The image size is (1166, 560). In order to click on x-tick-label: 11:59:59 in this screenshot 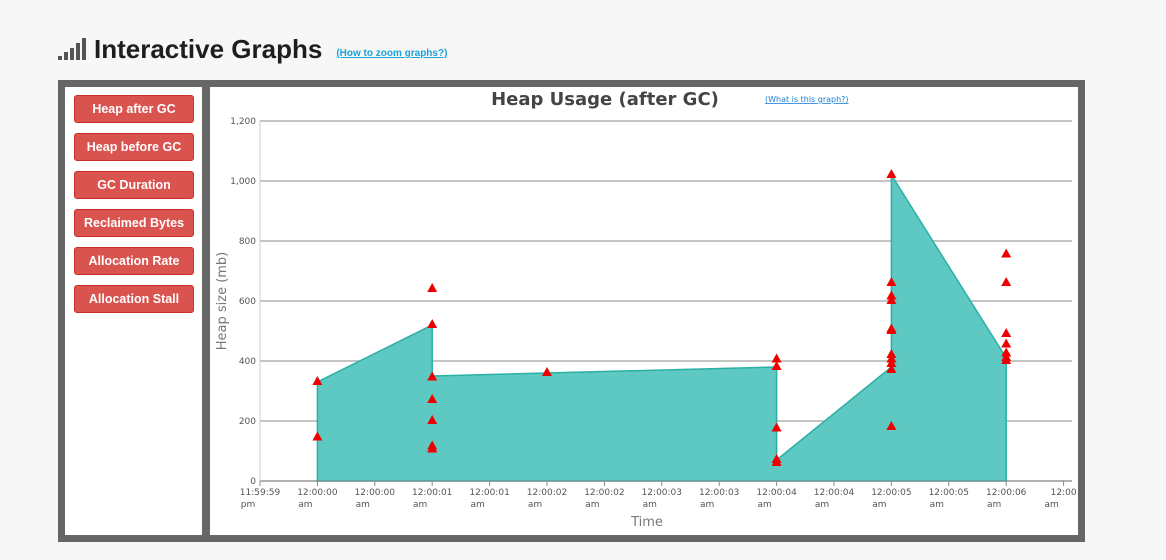, I will do `click(260, 493)`.